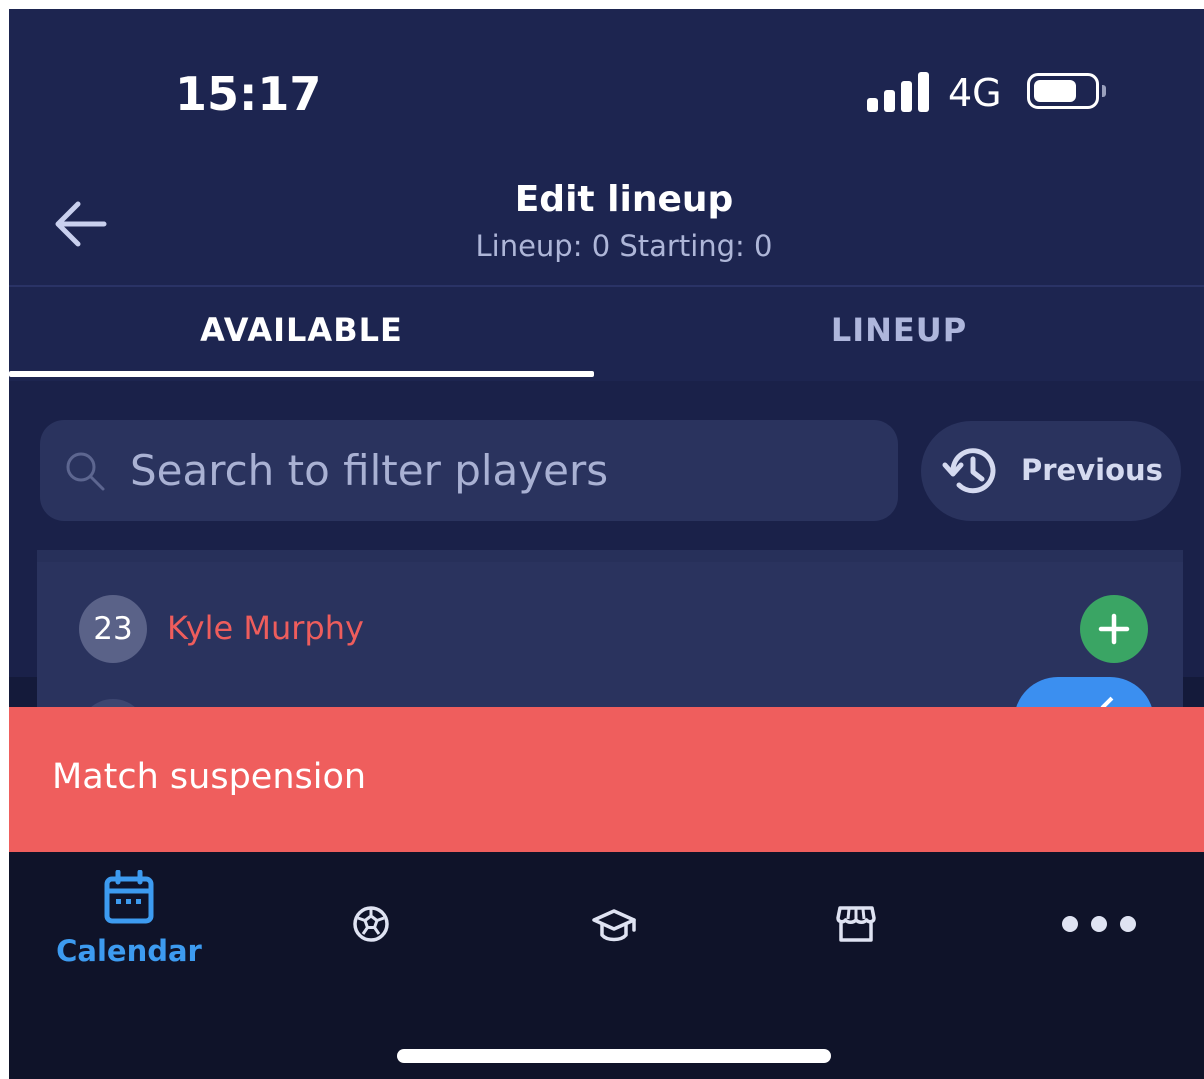 The height and width of the screenshot is (1079, 1204). What do you see at coordinates (371, 924) in the screenshot?
I see `soccer-ball-icon` at bounding box center [371, 924].